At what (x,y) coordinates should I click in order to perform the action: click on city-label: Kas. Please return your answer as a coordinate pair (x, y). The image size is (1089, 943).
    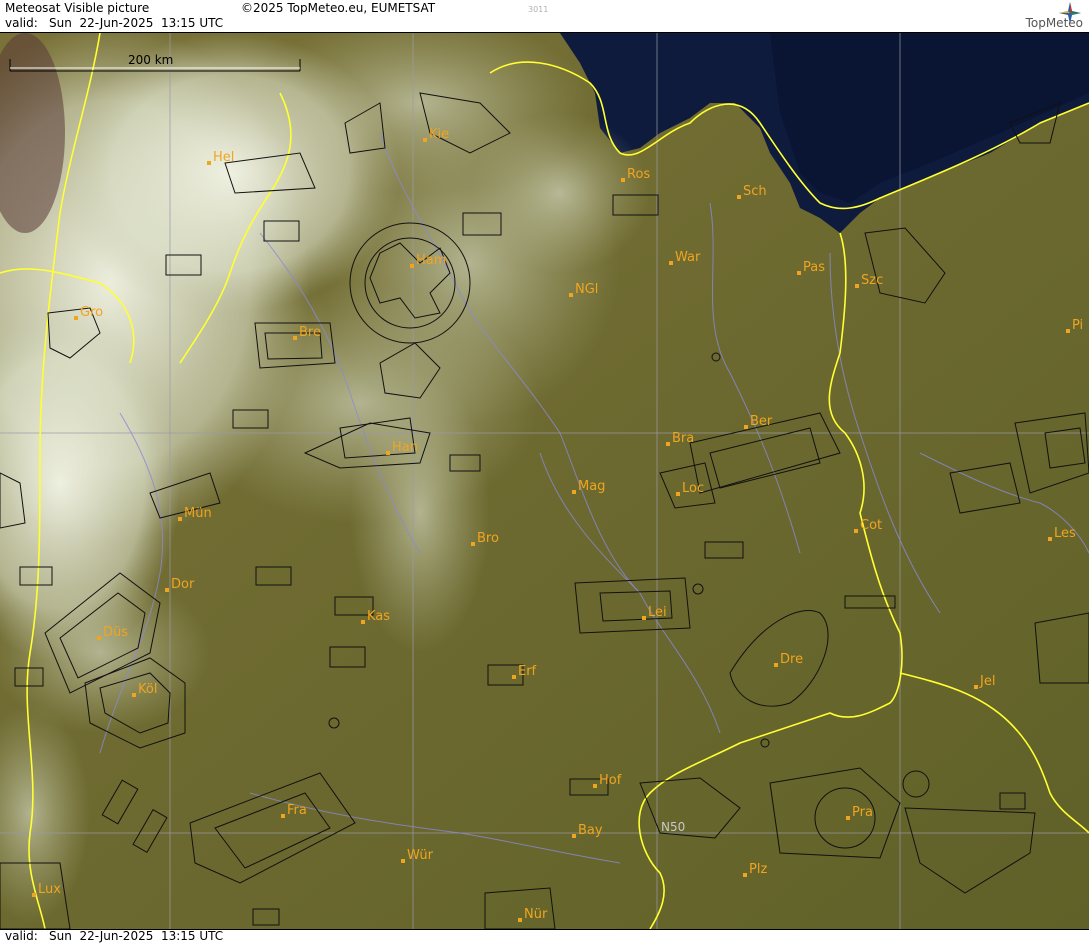
    Looking at the image, I should click on (378, 616).